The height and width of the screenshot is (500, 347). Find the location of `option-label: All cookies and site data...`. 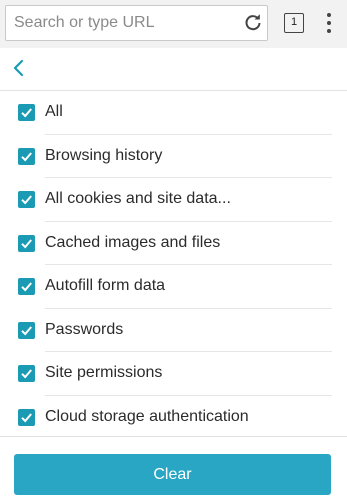

option-label: All cookies and site data... is located at coordinates (138, 198).